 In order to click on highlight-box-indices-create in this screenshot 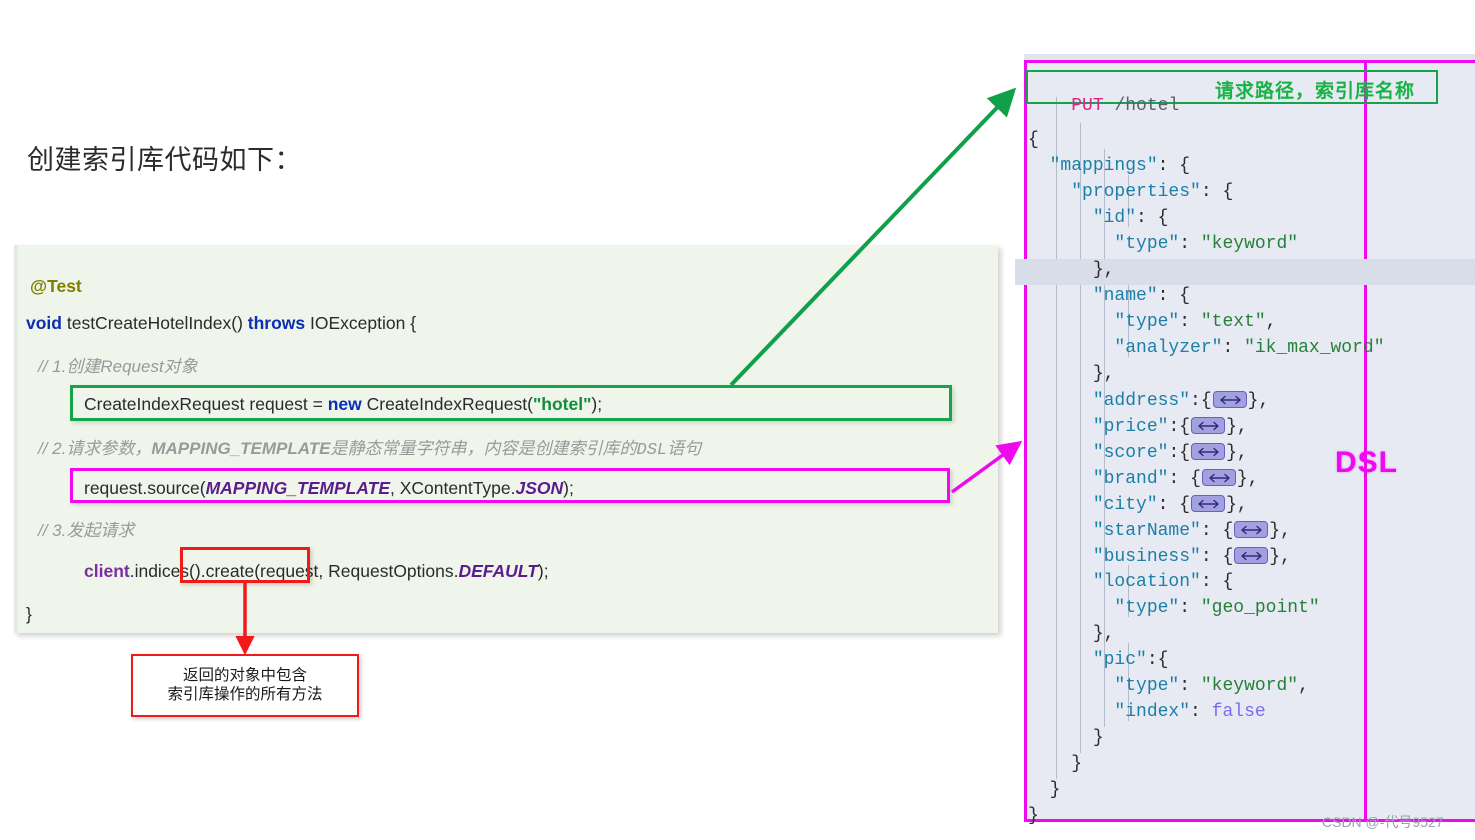, I will do `click(245, 565)`.